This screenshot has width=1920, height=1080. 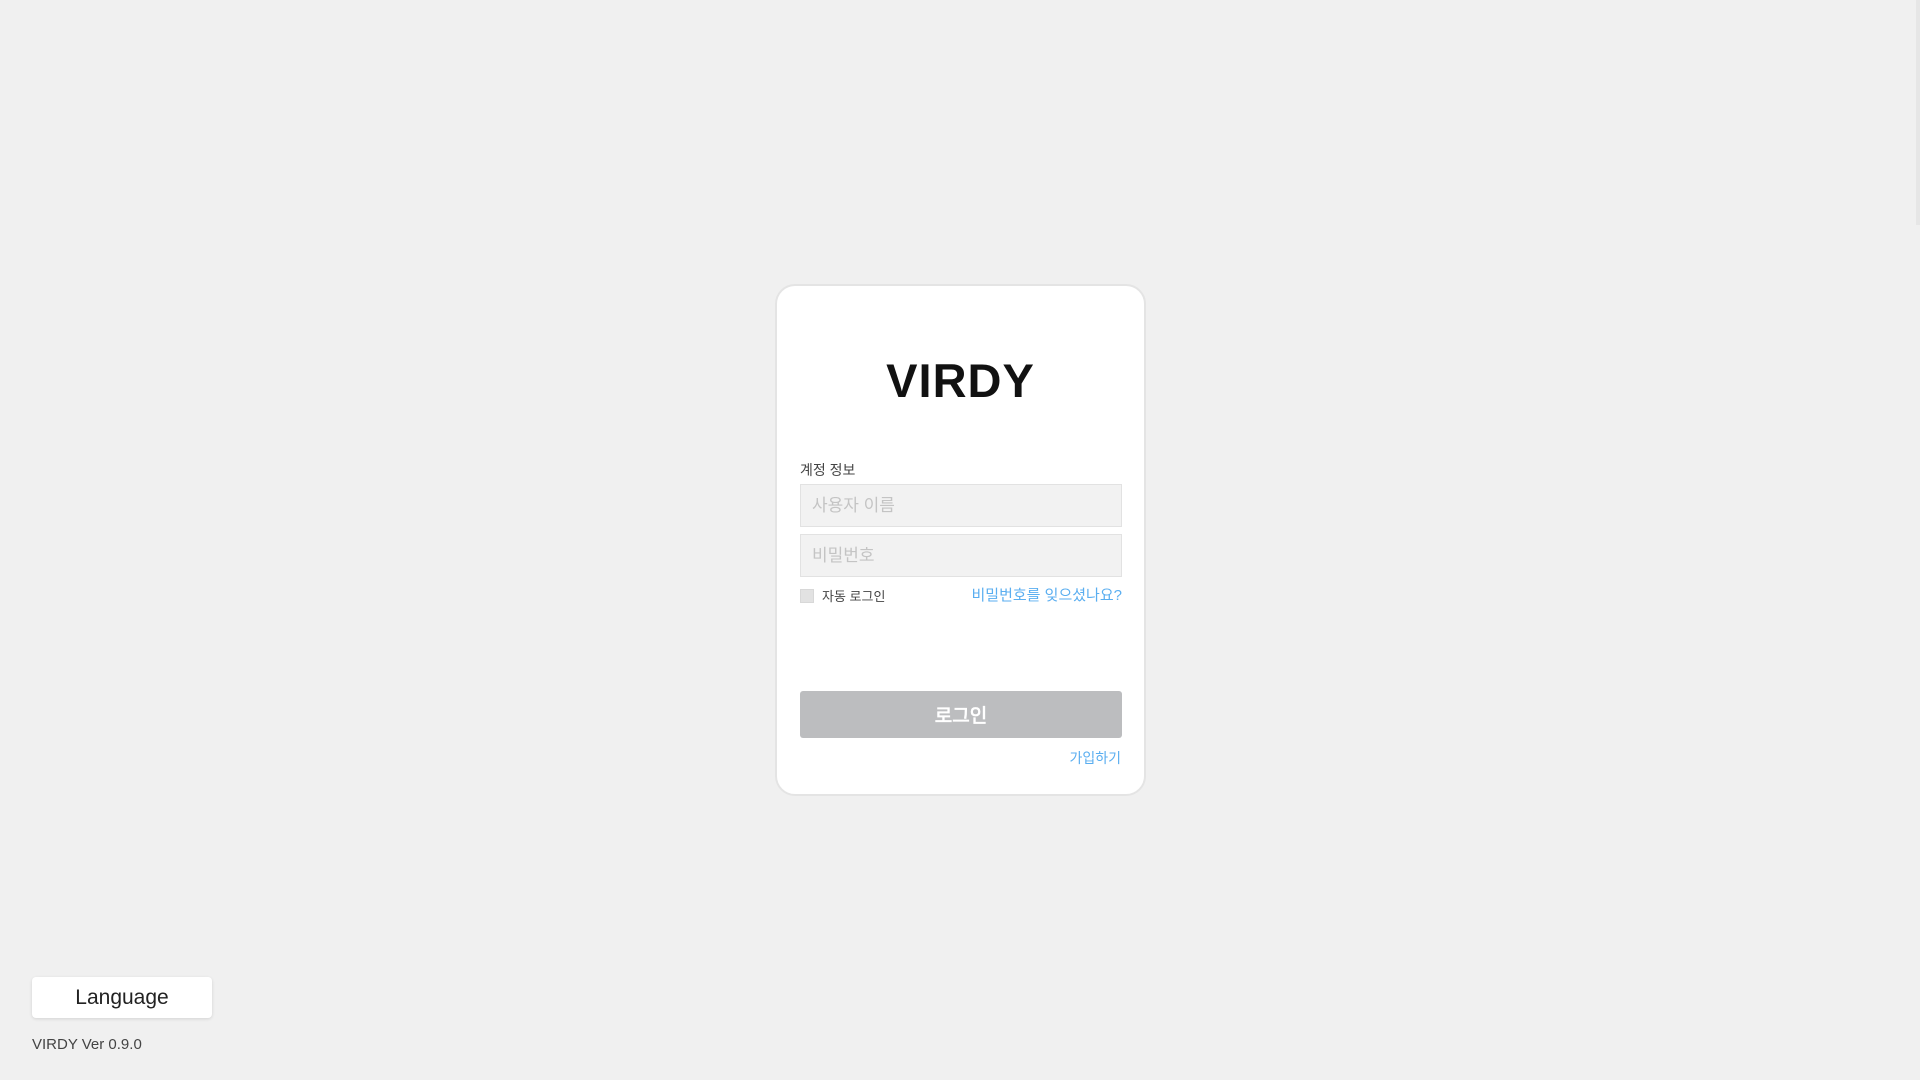 I want to click on login-button: 로그인, so click(x=961, y=714).